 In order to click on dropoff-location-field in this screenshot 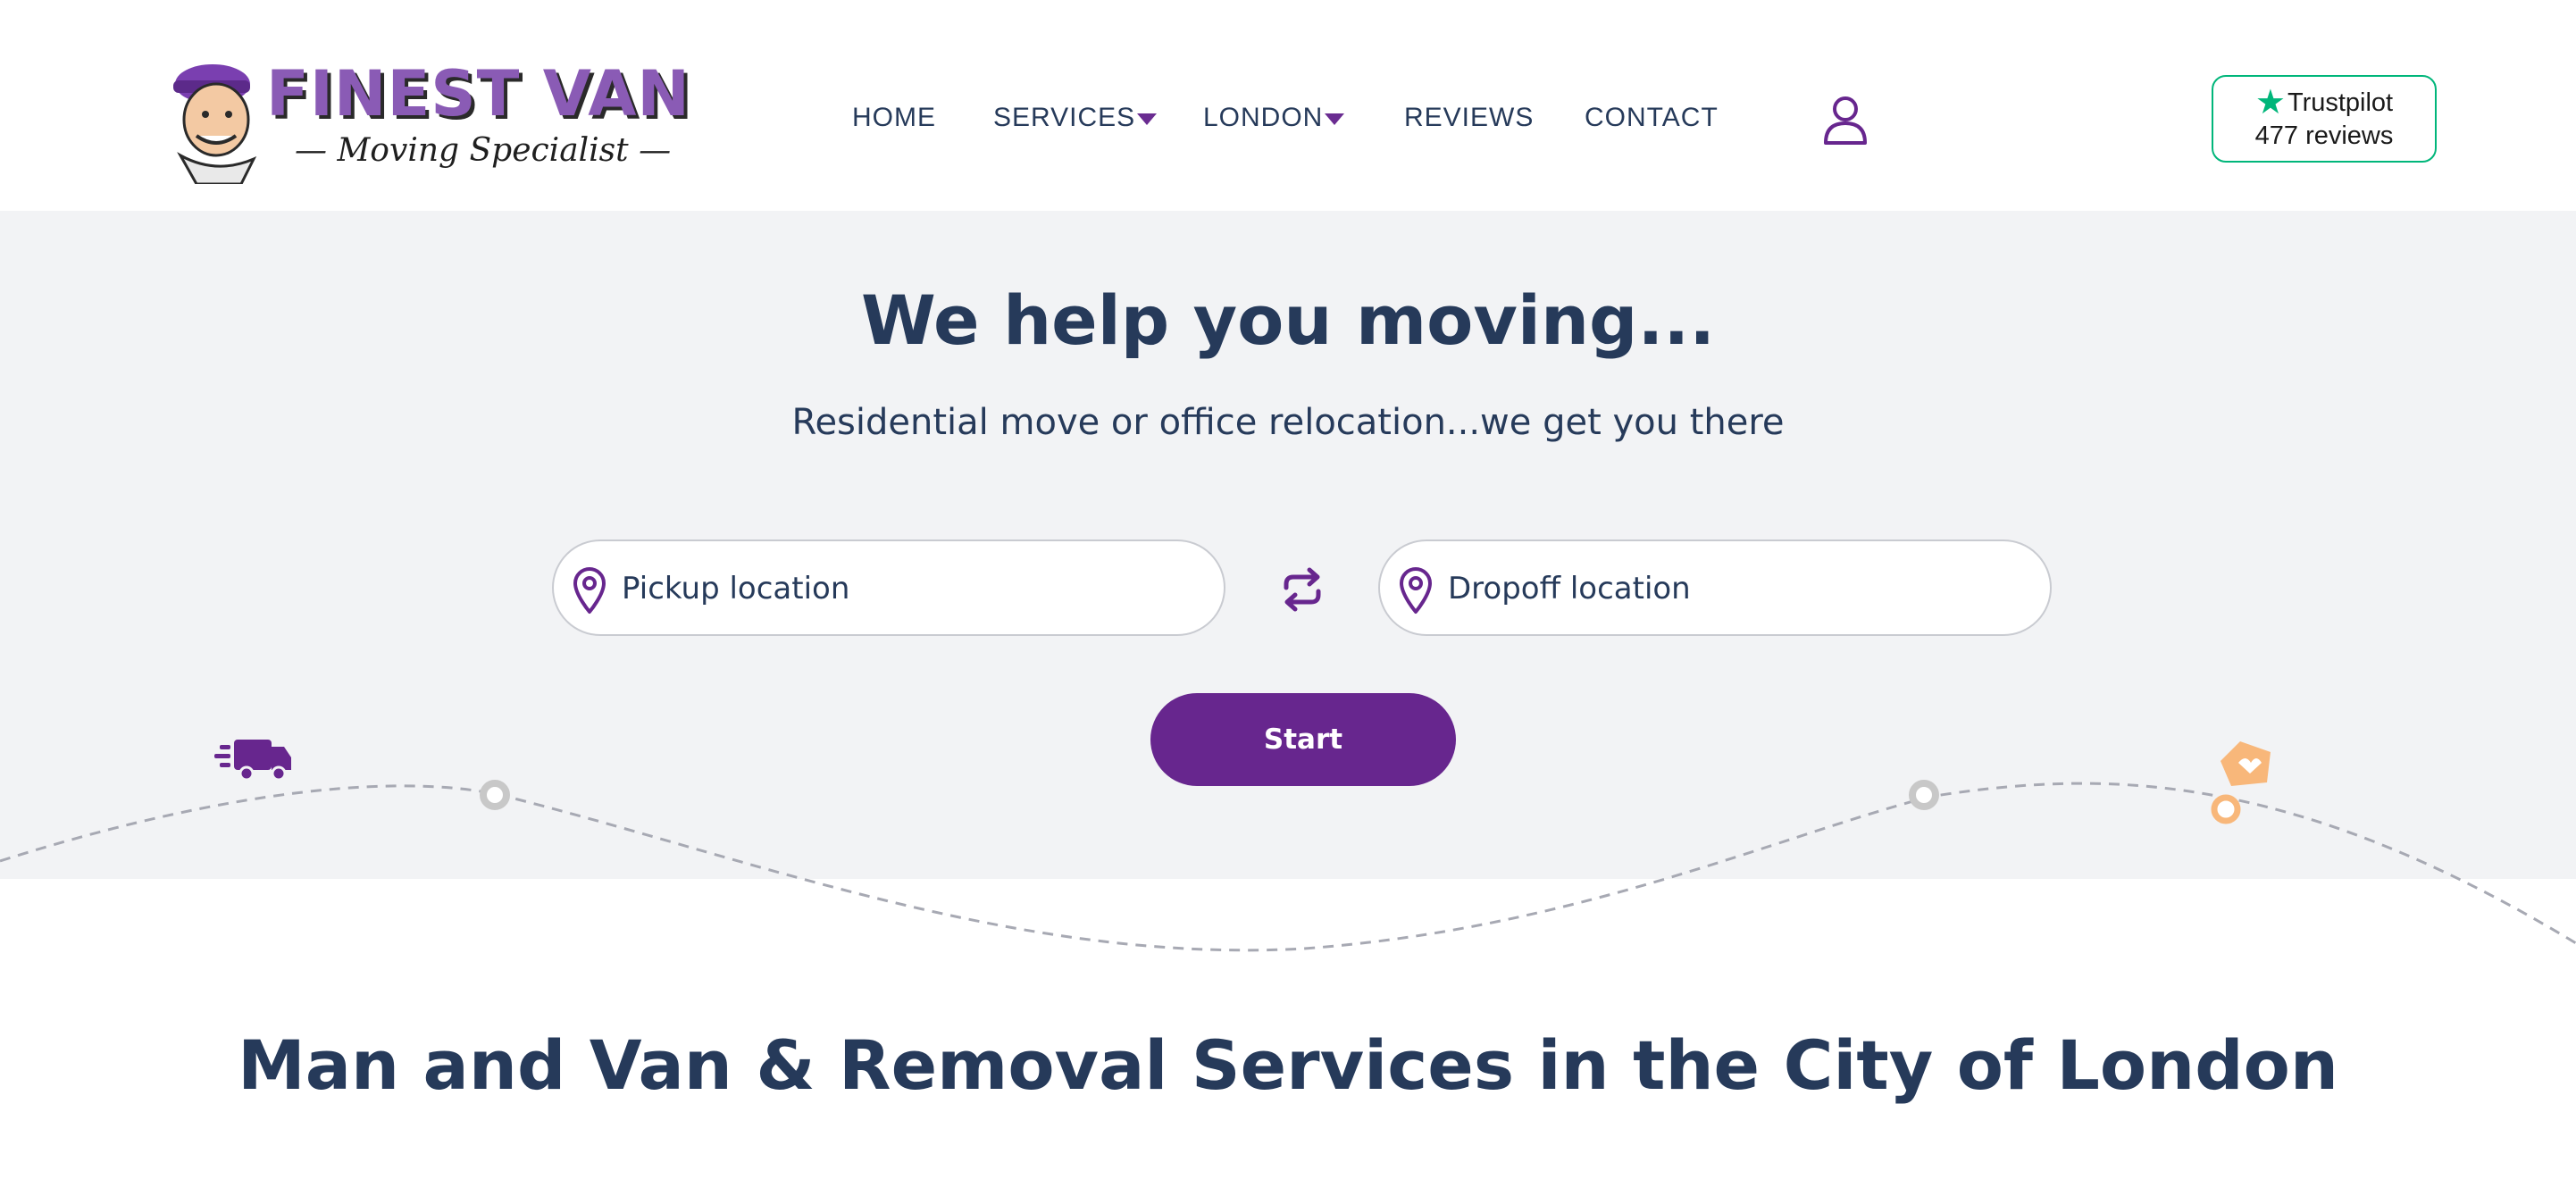, I will do `click(1715, 588)`.